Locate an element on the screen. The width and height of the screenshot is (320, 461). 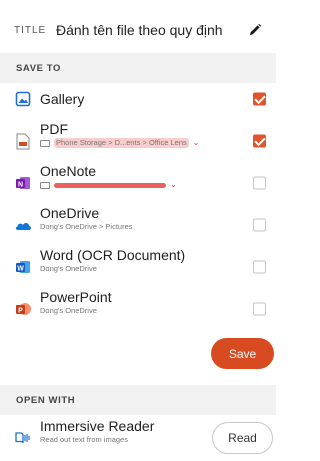
open-with-heading: OPEN WITH is located at coordinates (138, 400).